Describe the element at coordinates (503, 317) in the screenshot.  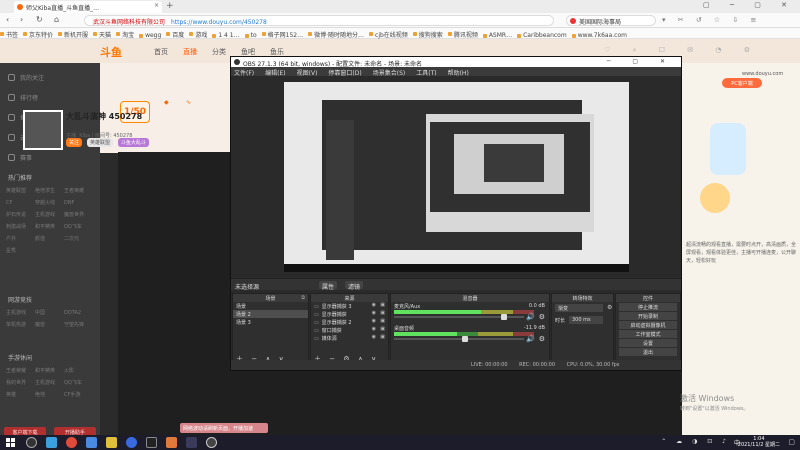
I see `volume-fader-knob` at that location.